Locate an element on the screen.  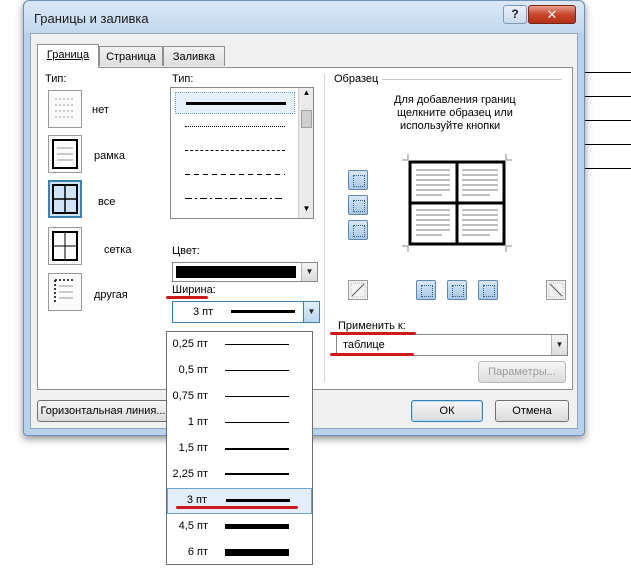
style-item-solid is located at coordinates (235, 103).